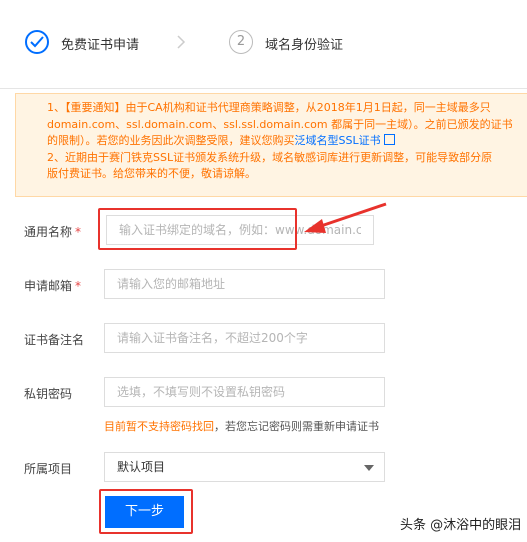 Image resolution: width=527 pixels, height=542 pixels. What do you see at coordinates (244, 338) in the screenshot?
I see `remark-input` at bounding box center [244, 338].